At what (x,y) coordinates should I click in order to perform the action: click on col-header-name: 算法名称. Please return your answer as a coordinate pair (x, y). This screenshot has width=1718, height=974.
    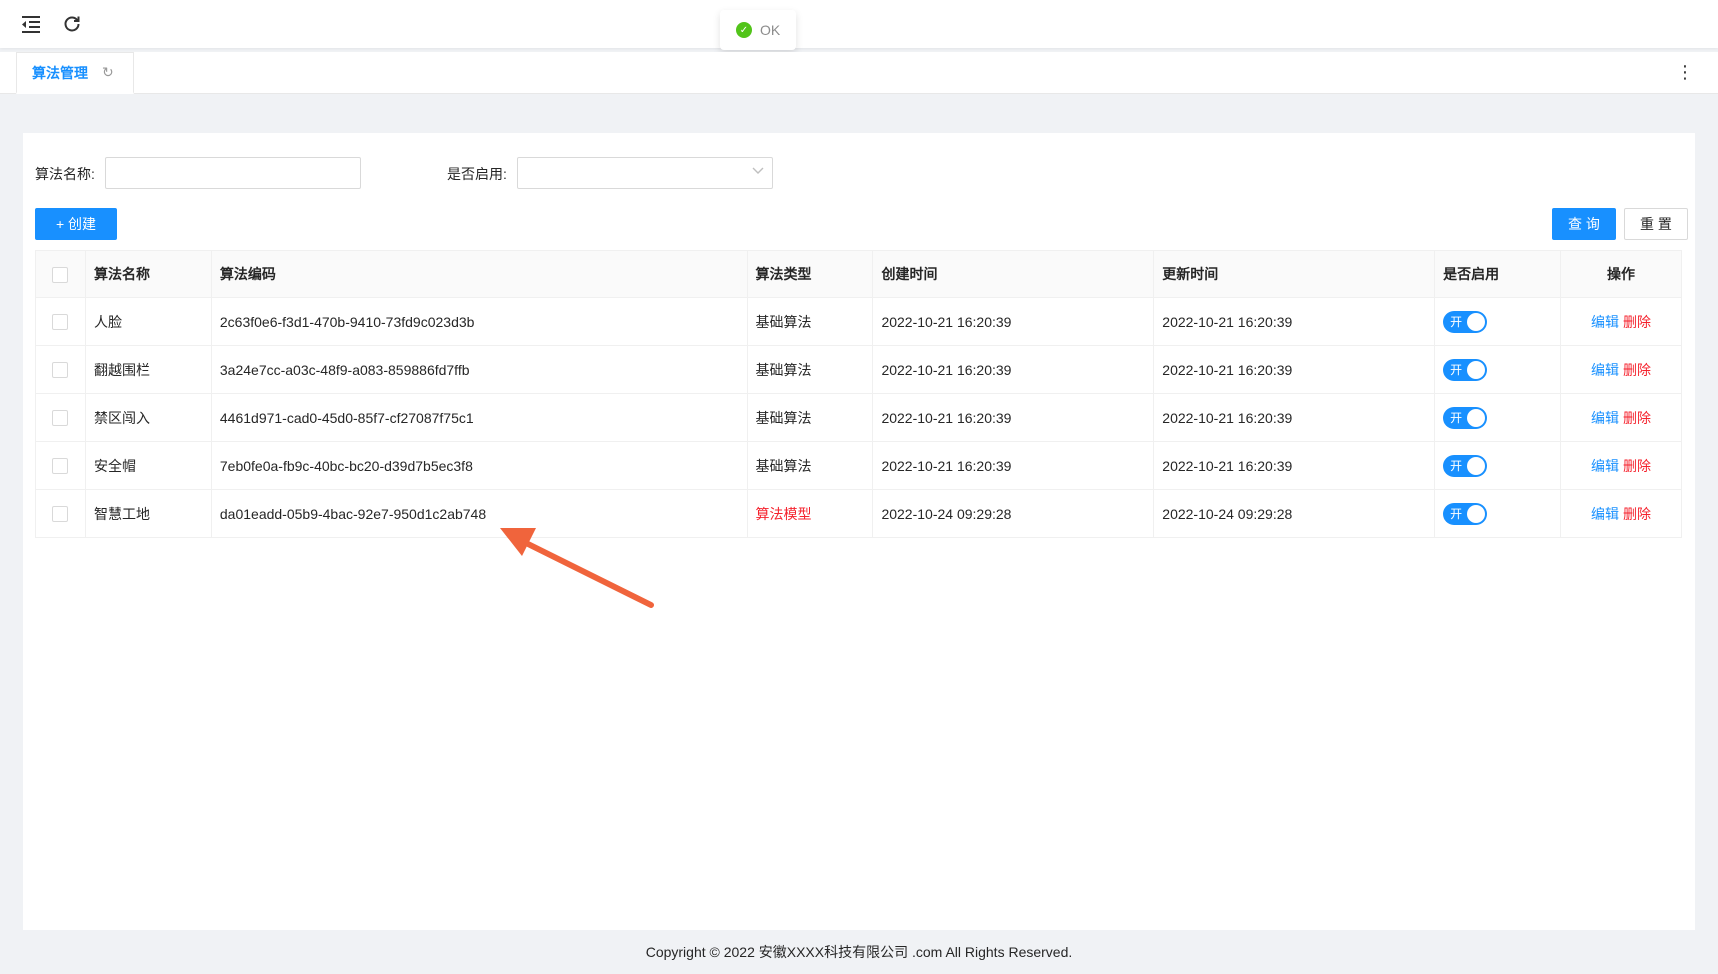
    Looking at the image, I should click on (148, 274).